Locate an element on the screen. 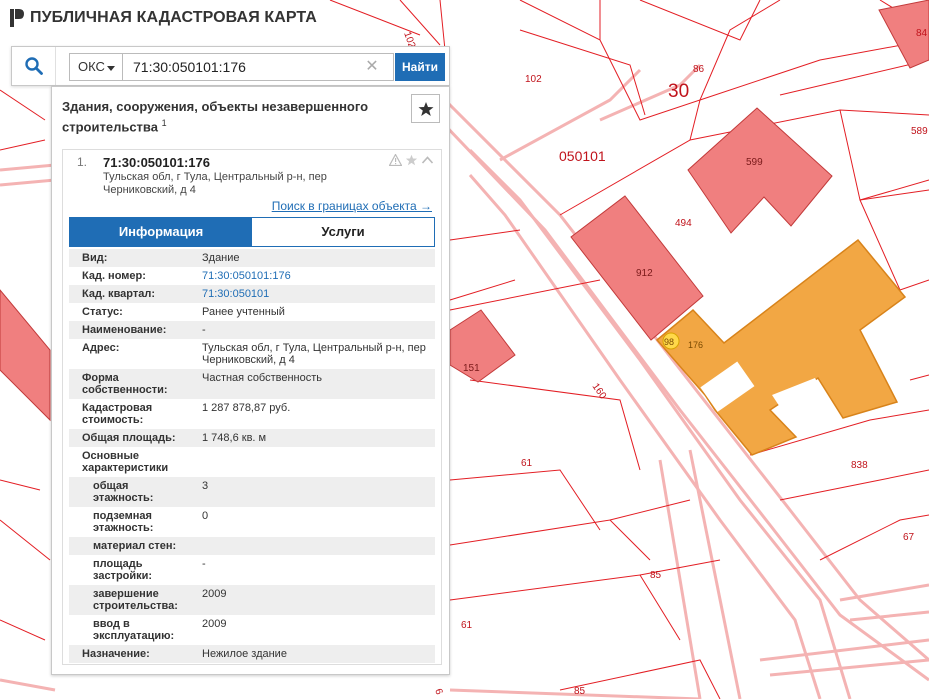 The height and width of the screenshot is (699, 929). attr-label: площадь застройки: is located at coordinates (123, 570).